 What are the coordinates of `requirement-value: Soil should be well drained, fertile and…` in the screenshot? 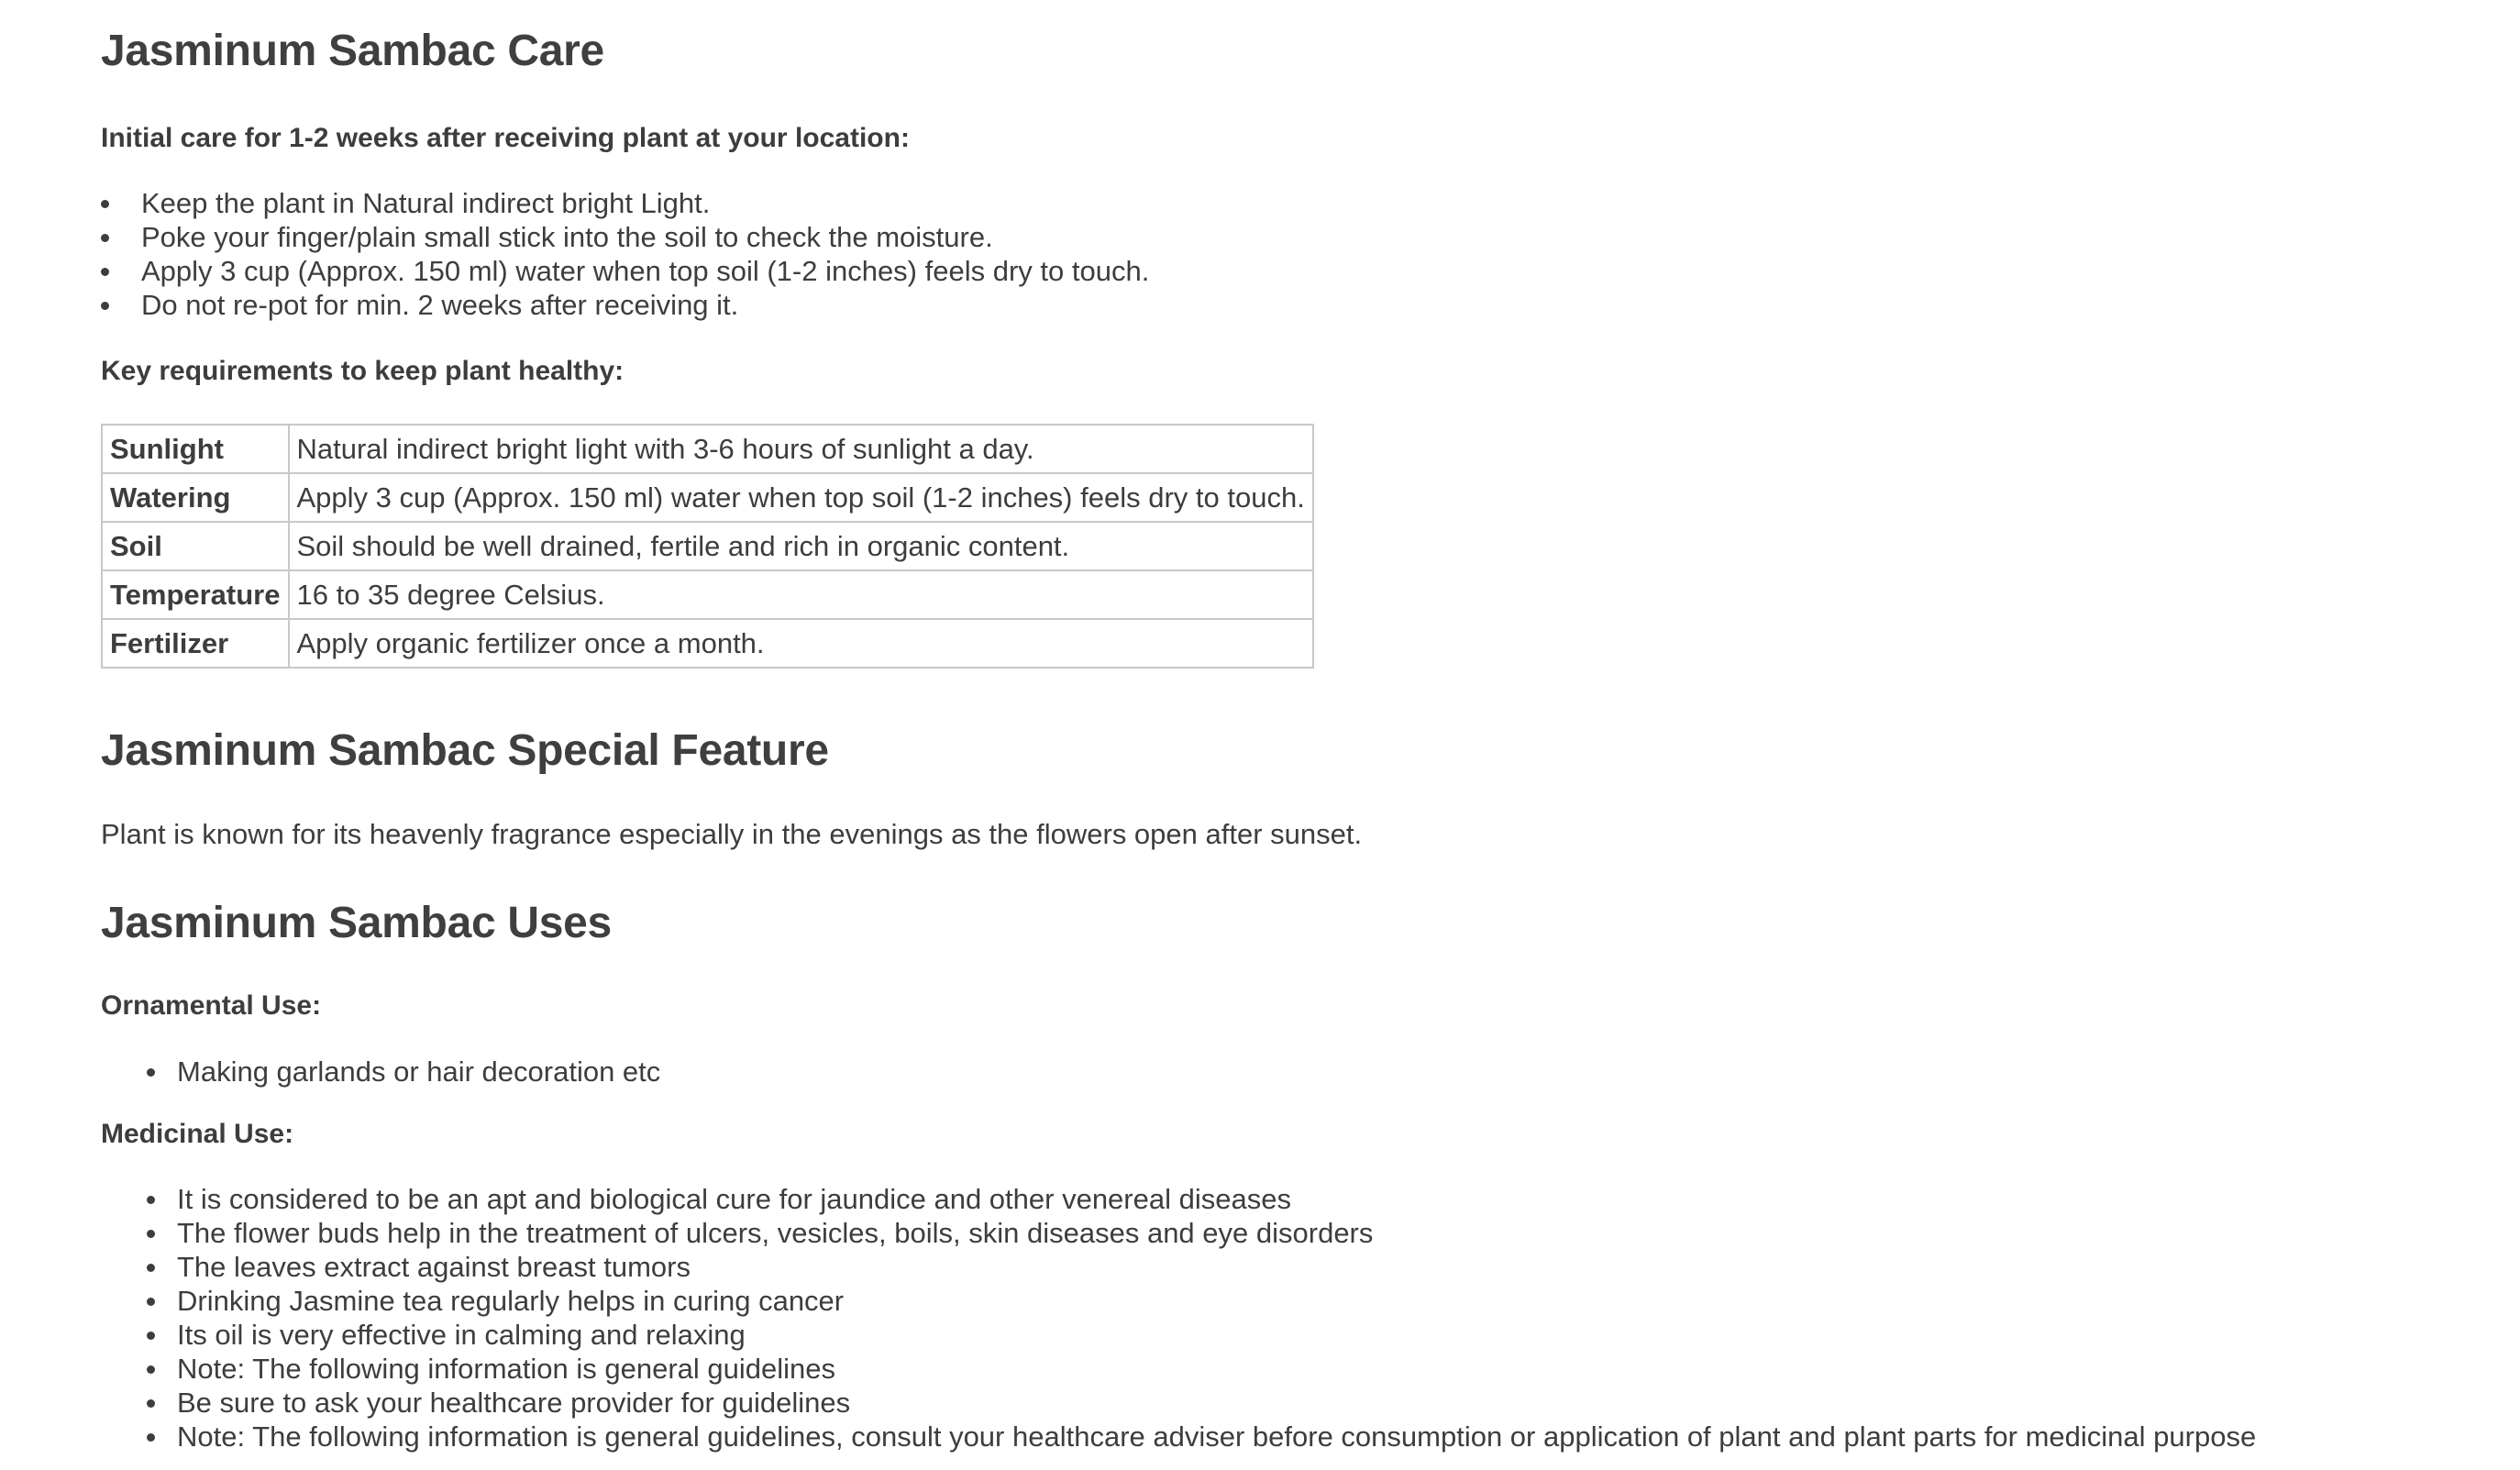 It's located at (800, 546).